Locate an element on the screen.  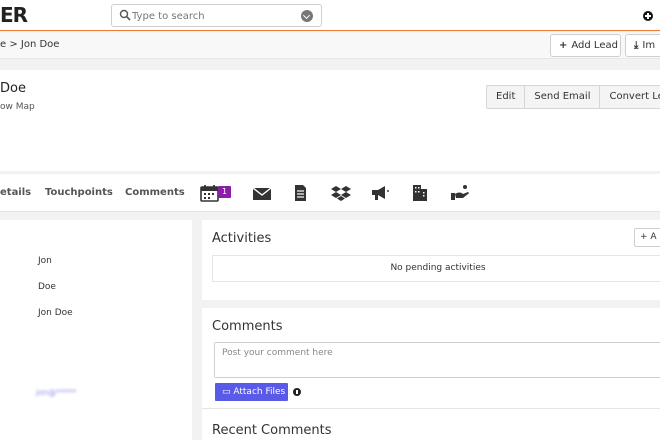
document-icon is located at coordinates (300, 193).